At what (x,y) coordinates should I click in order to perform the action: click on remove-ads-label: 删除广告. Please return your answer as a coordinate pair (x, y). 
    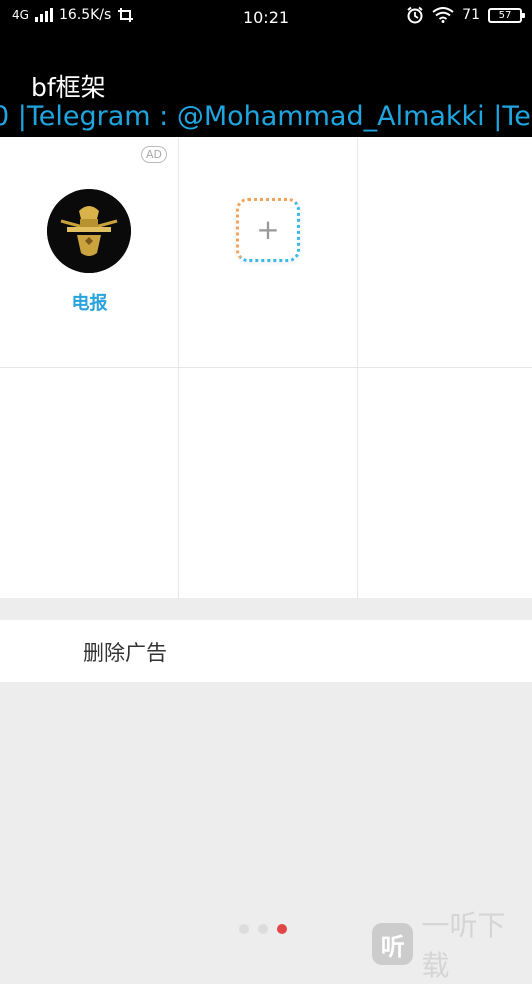
    Looking at the image, I should click on (125, 653).